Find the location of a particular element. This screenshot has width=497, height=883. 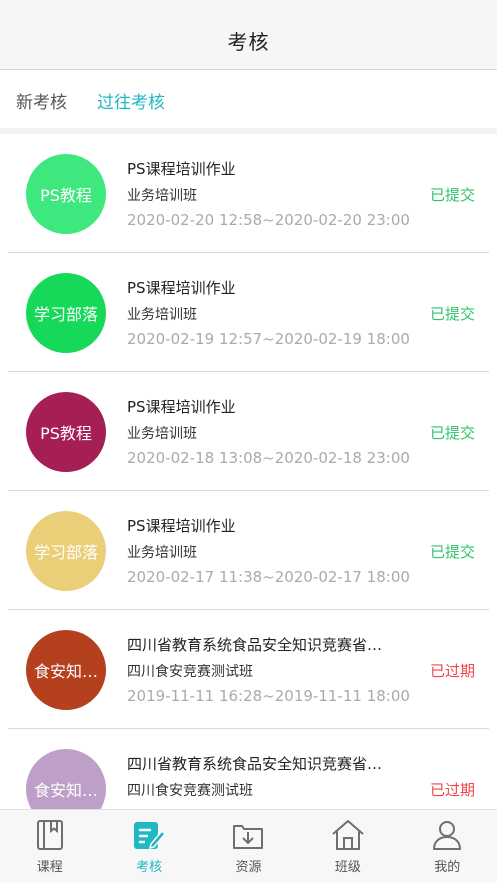

tab-past-exams: 过往考核 is located at coordinates (131, 100).